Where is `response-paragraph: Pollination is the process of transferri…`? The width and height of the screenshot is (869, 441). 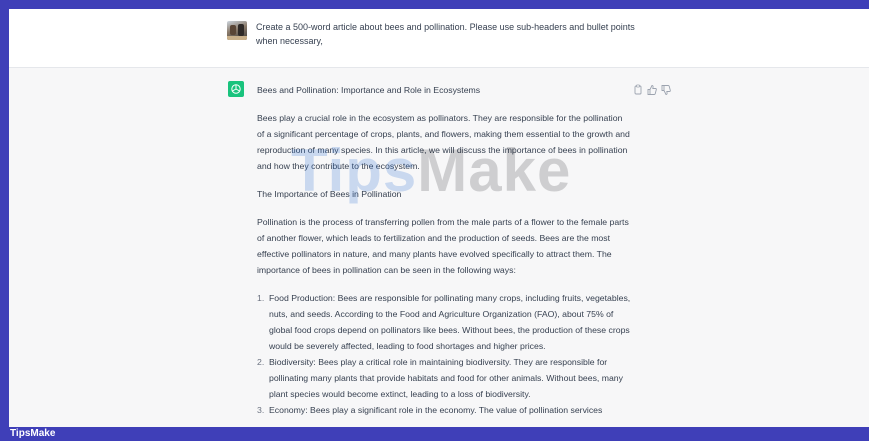 response-paragraph: Pollination is the process of transferri… is located at coordinates (443, 246).